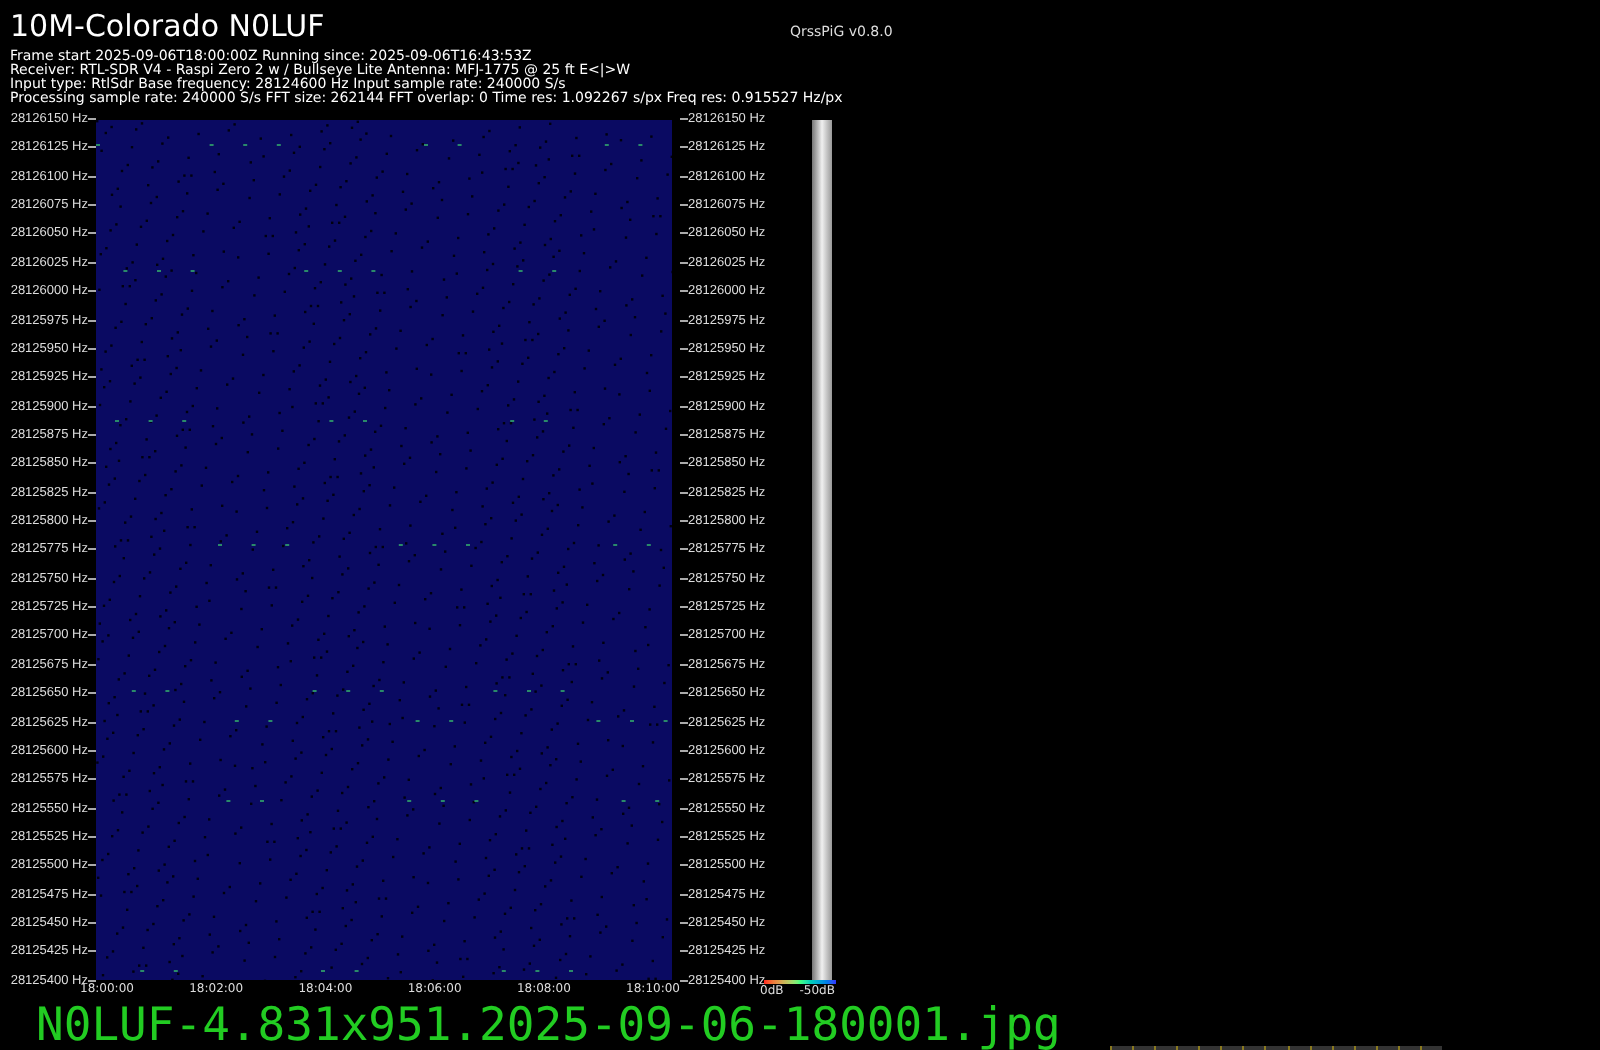 The height and width of the screenshot is (1050, 1600). What do you see at coordinates (168, 27) in the screenshot?
I see `title: 10M-Colorado N0LUF` at bounding box center [168, 27].